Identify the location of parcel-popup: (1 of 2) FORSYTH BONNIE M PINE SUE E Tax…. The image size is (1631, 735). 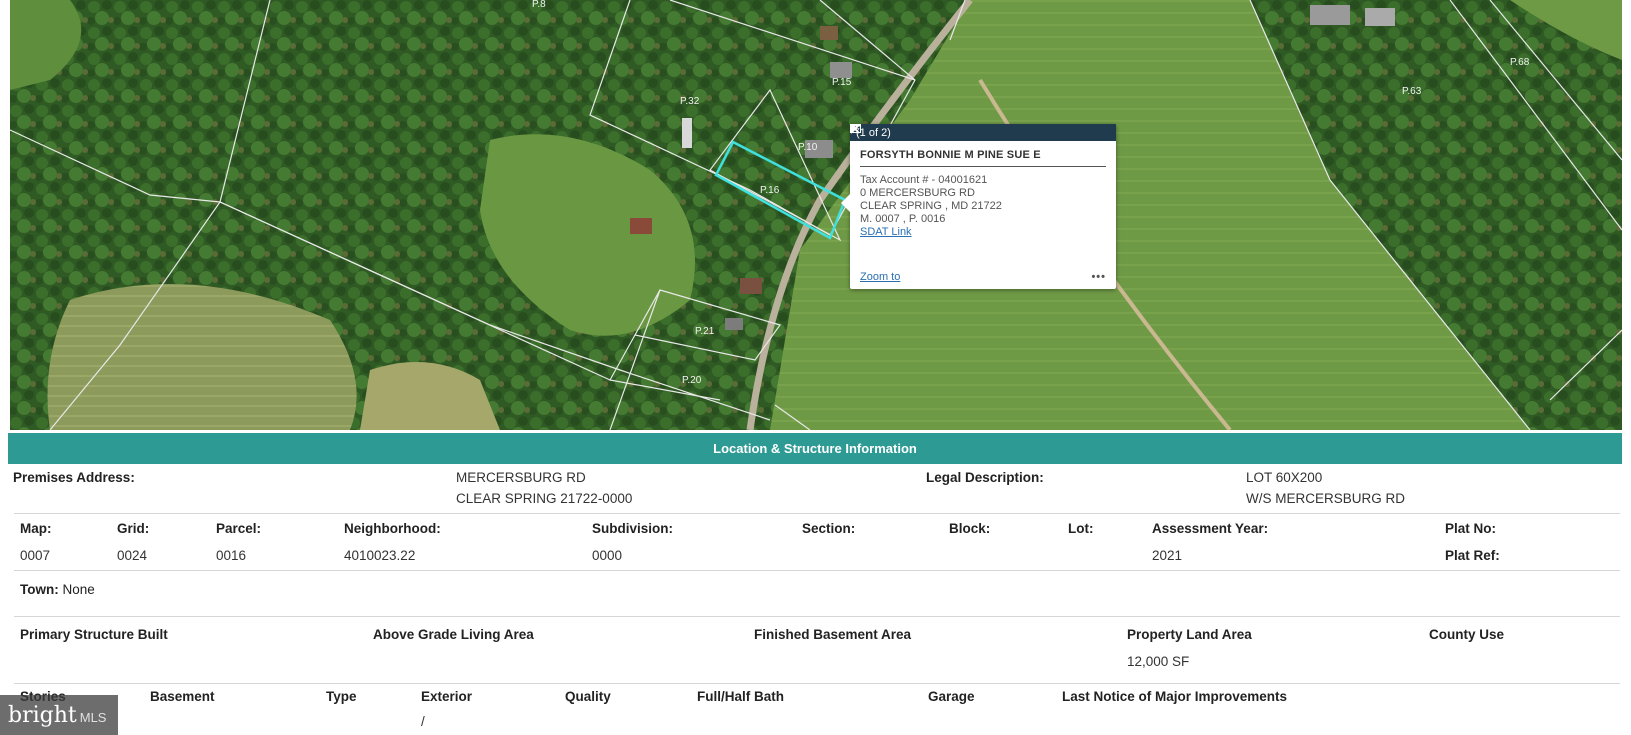
(978, 206).